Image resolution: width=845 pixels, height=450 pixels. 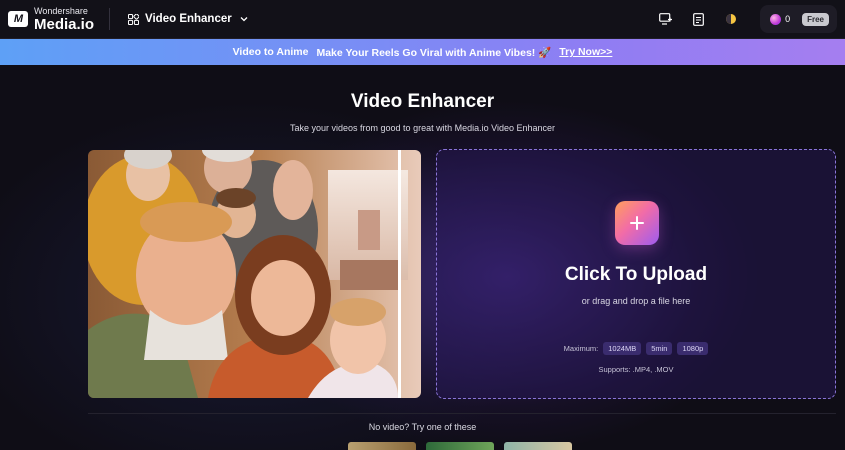 I want to click on plan-badge: Free, so click(x=815, y=19).